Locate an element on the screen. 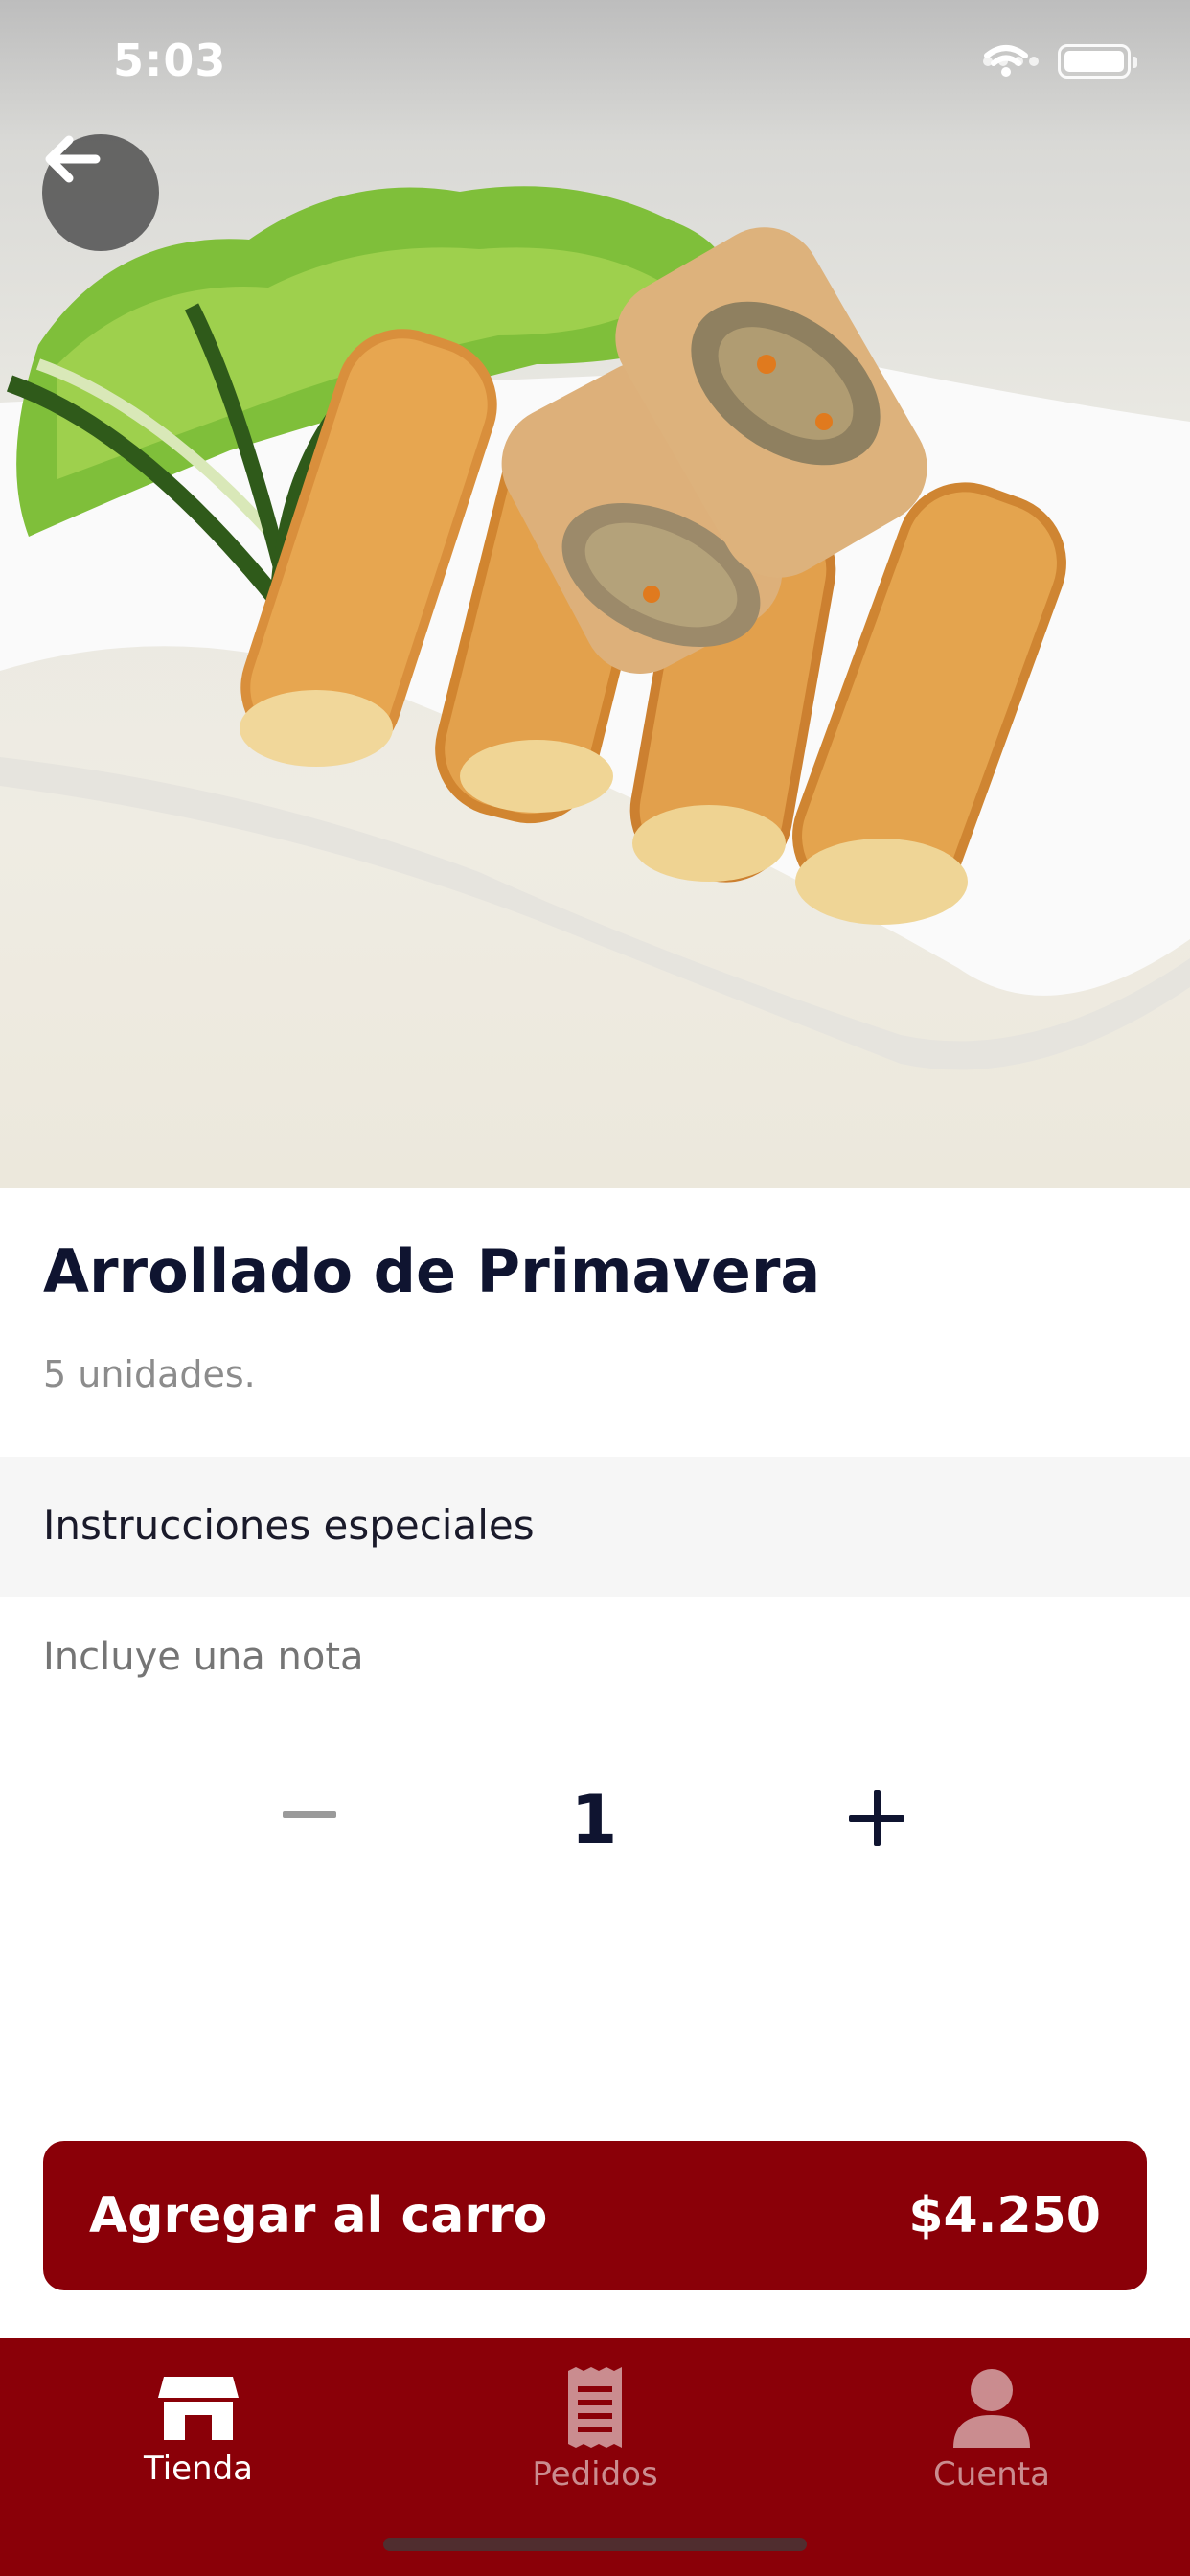 The image size is (1190, 2576). tab-tienda: Tienda is located at coordinates (199, 2434).